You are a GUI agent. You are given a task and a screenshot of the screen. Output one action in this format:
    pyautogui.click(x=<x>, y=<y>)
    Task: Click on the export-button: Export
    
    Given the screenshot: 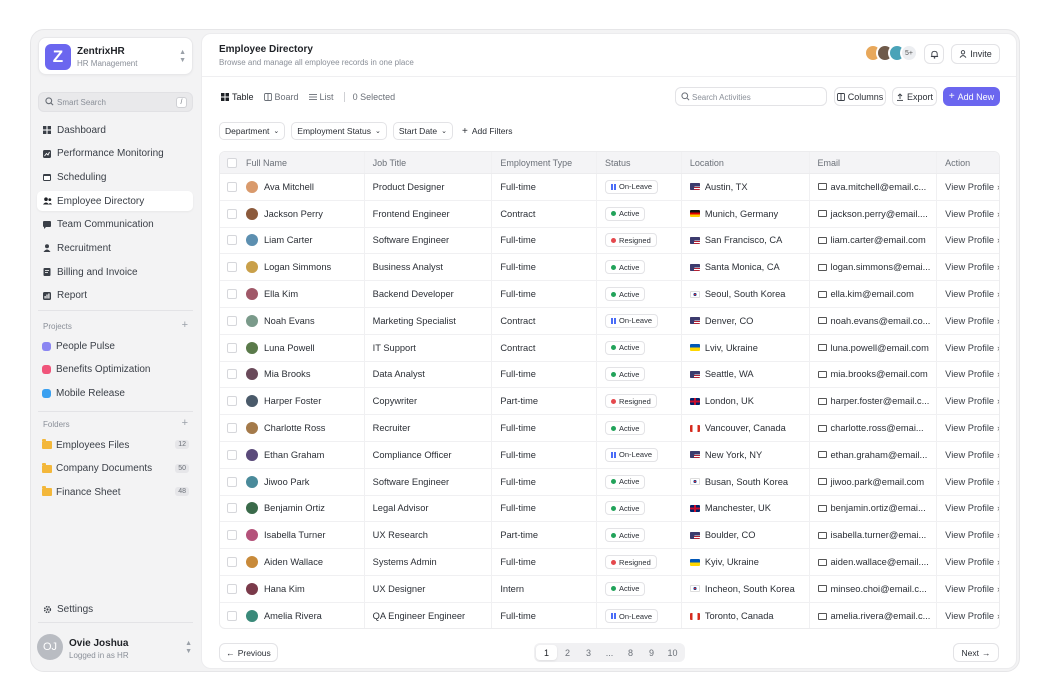 What is the action you would take?
    pyautogui.click(x=914, y=96)
    